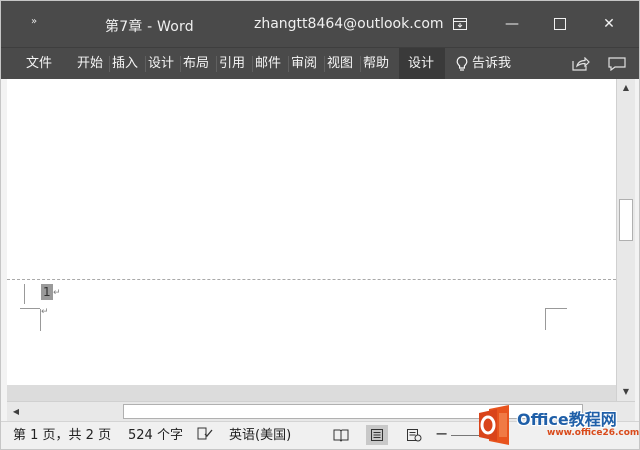 This screenshot has width=640, height=450. Describe the element at coordinates (230, 64) in the screenshot. I see `tab-references: 引用` at that location.